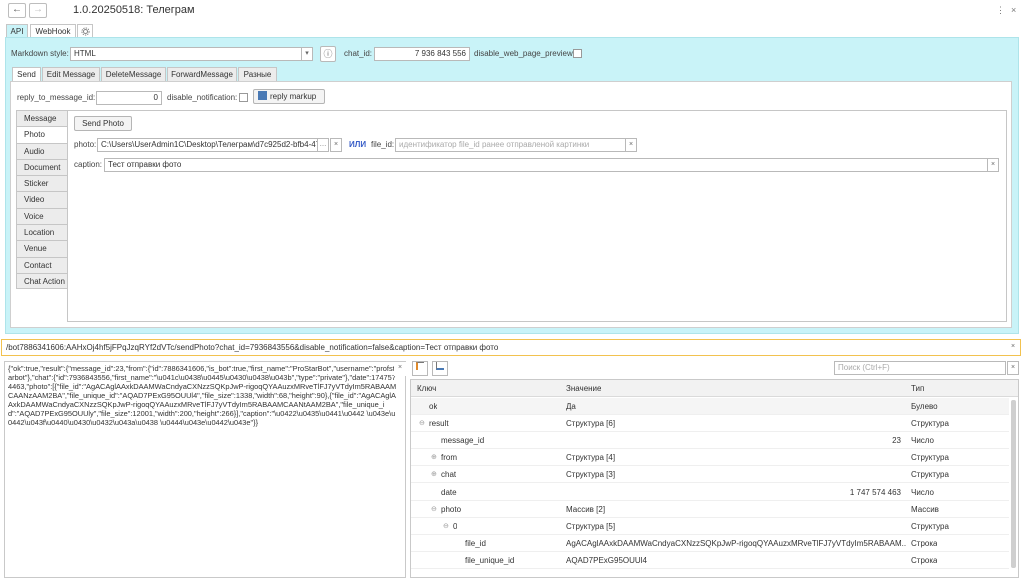 The width and height of the screenshot is (1024, 583). What do you see at coordinates (710, 492) in the screenshot?
I see `table-row: date 1 747 574 463 Число` at bounding box center [710, 492].